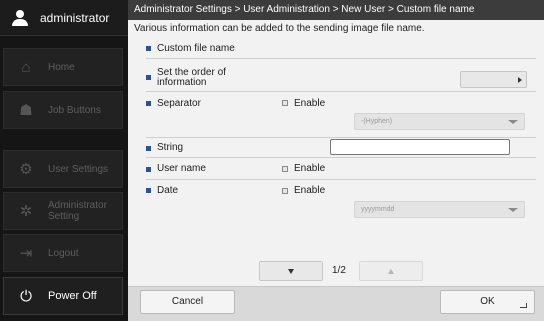 This screenshot has width=544, height=321. I want to click on cancel-label: Cancel, so click(187, 301).